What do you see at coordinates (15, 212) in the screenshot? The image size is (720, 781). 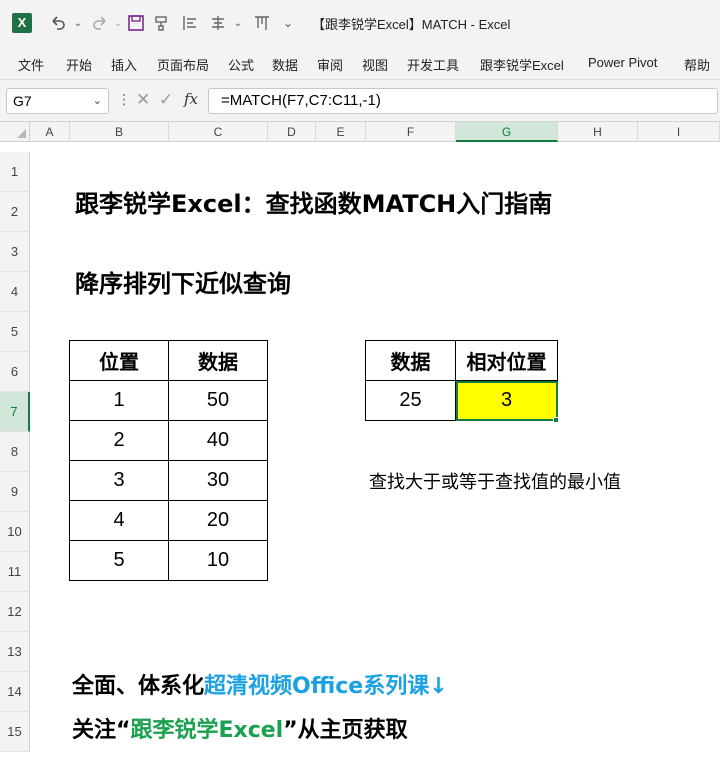 I see `row-header: 2` at bounding box center [15, 212].